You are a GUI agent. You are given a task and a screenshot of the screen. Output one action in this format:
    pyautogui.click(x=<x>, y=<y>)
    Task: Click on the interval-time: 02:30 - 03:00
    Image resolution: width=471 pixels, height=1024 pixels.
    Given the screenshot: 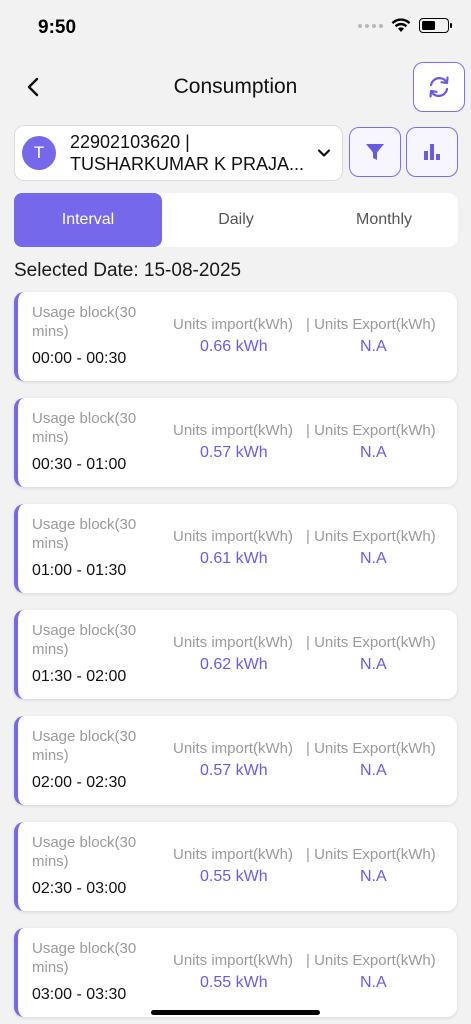 What is the action you would take?
    pyautogui.click(x=79, y=888)
    